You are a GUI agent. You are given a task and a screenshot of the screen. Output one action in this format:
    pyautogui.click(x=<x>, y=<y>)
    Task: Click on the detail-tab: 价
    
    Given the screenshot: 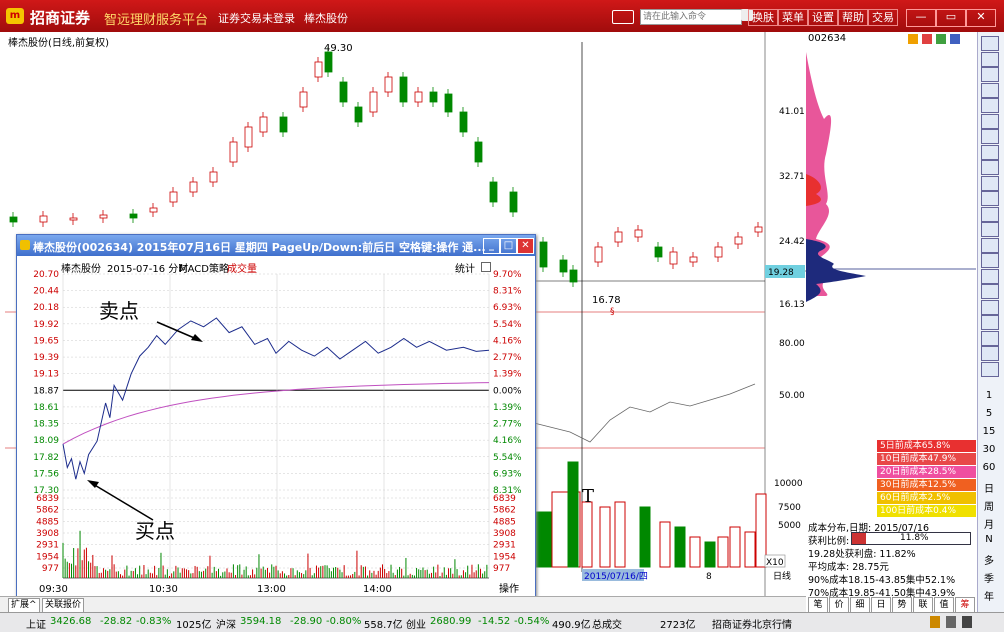 What is the action you would take?
    pyautogui.click(x=839, y=605)
    